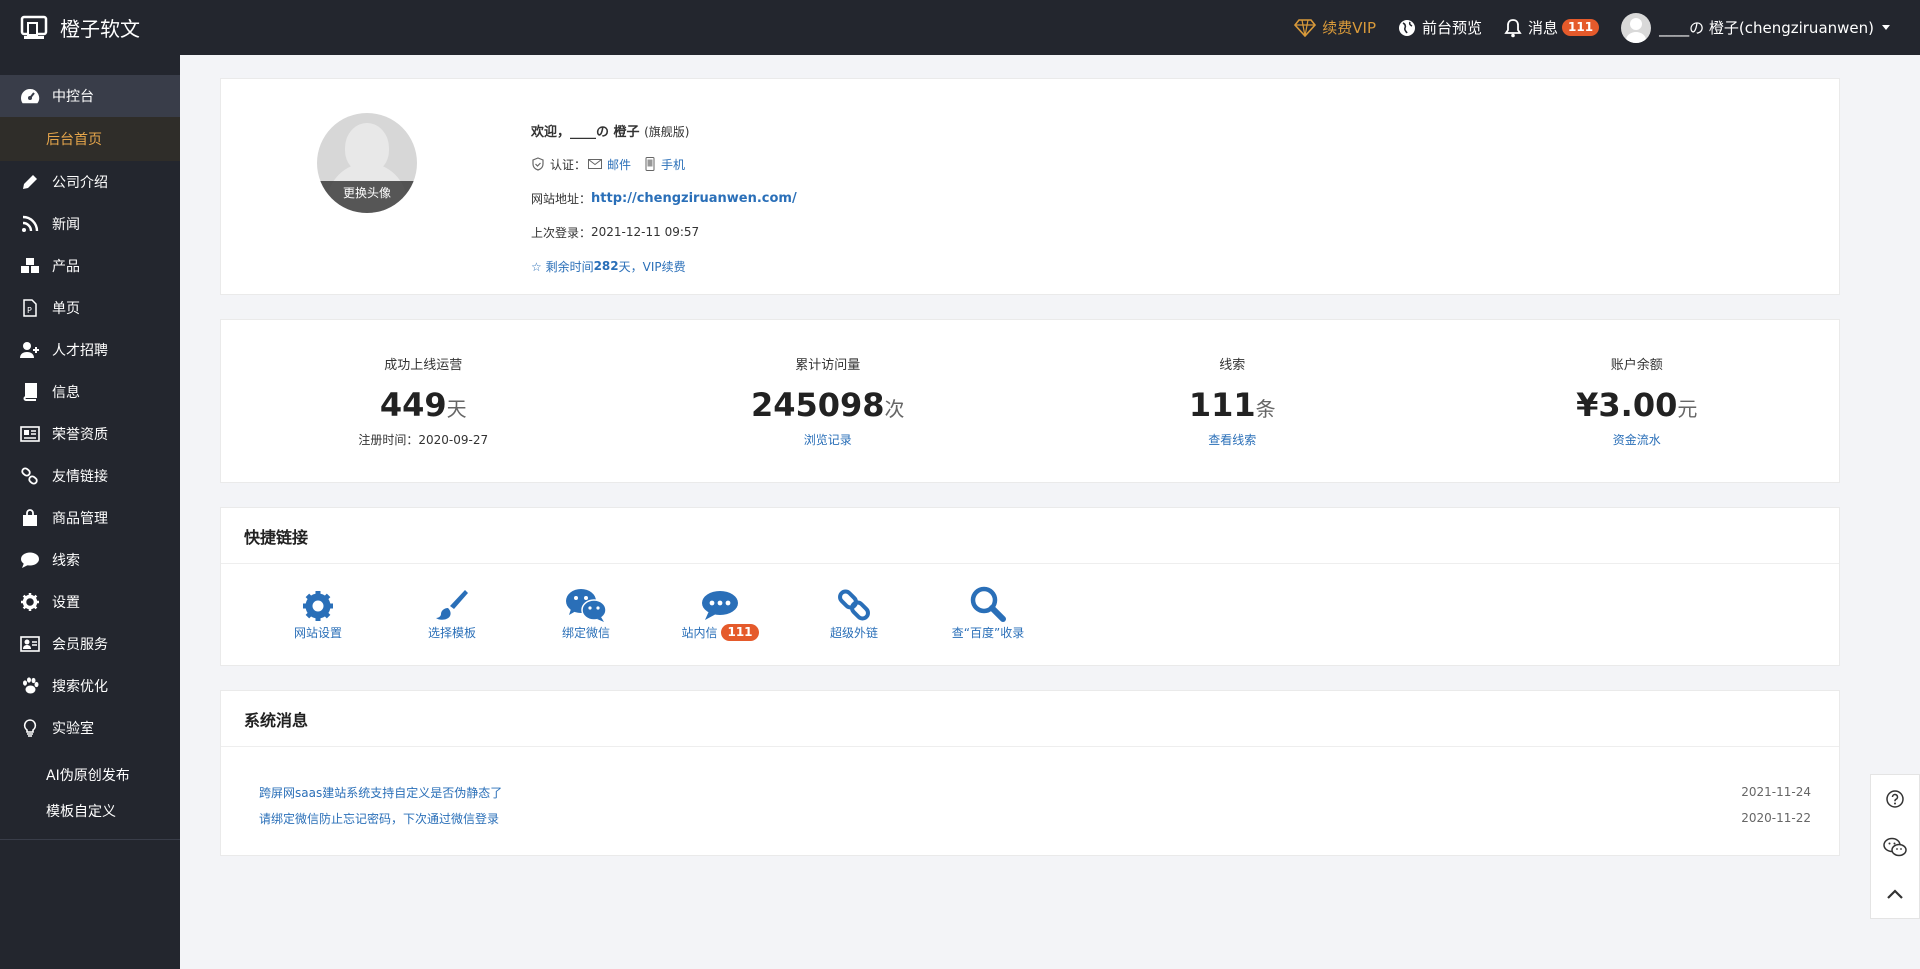 This screenshot has width=1920, height=969. Describe the element at coordinates (90, 308) in the screenshot. I see `sidebar-item-single-page: P 单页` at that location.